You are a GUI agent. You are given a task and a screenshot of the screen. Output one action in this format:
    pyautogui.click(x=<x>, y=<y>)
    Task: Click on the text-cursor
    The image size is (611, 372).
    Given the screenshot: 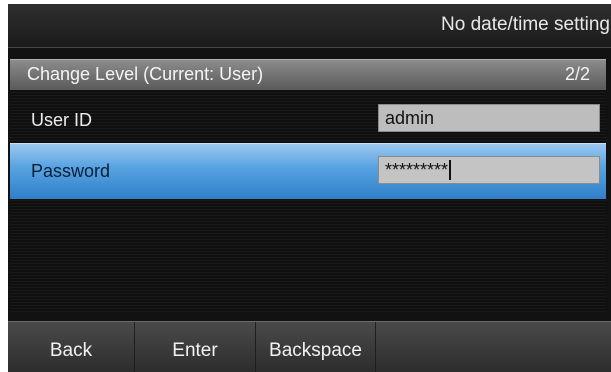 What is the action you would take?
    pyautogui.click(x=450, y=170)
    